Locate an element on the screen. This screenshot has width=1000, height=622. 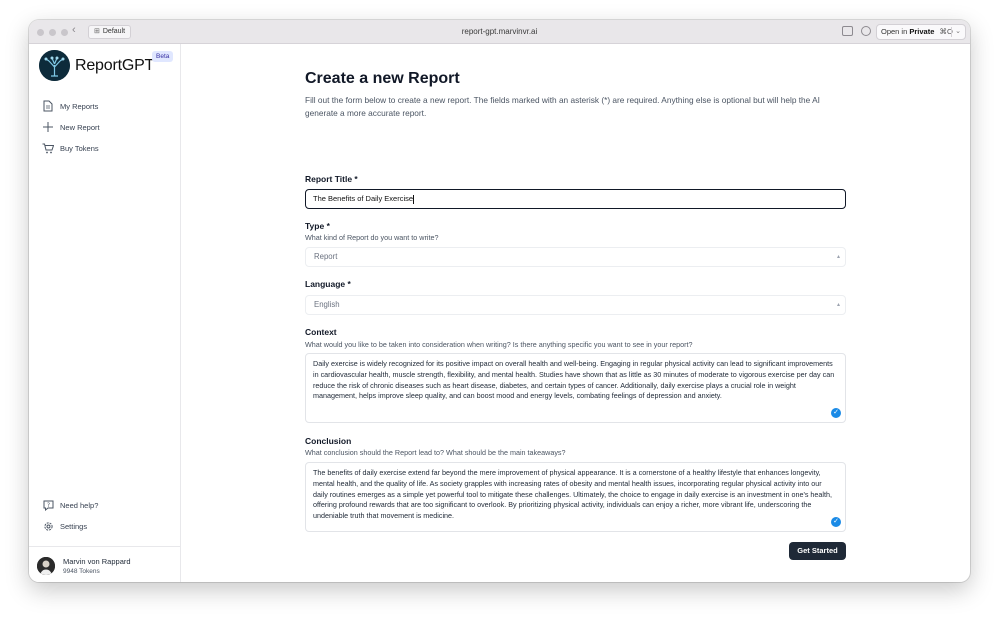
beta-badge: Beta is located at coordinates (163, 56).